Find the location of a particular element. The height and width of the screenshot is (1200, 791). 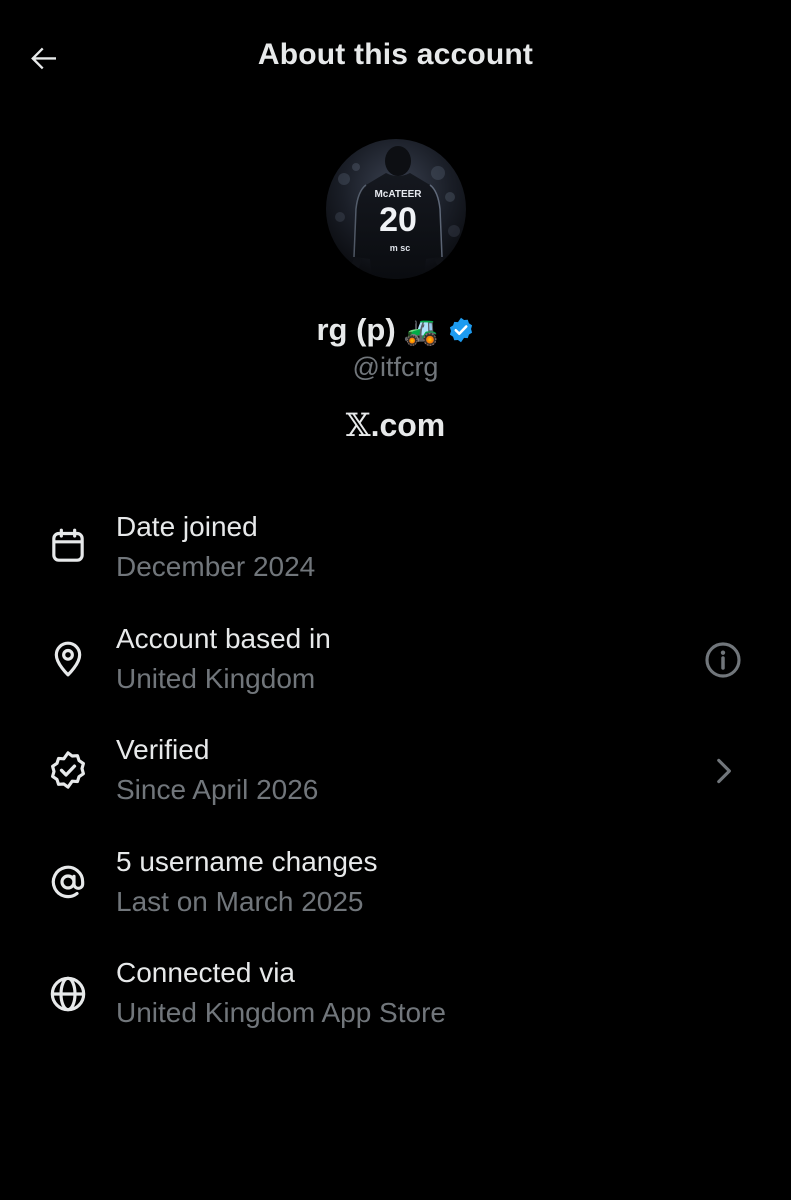

info-row-account-based-in: Account based in United Kingdom is located at coordinates (395, 662).